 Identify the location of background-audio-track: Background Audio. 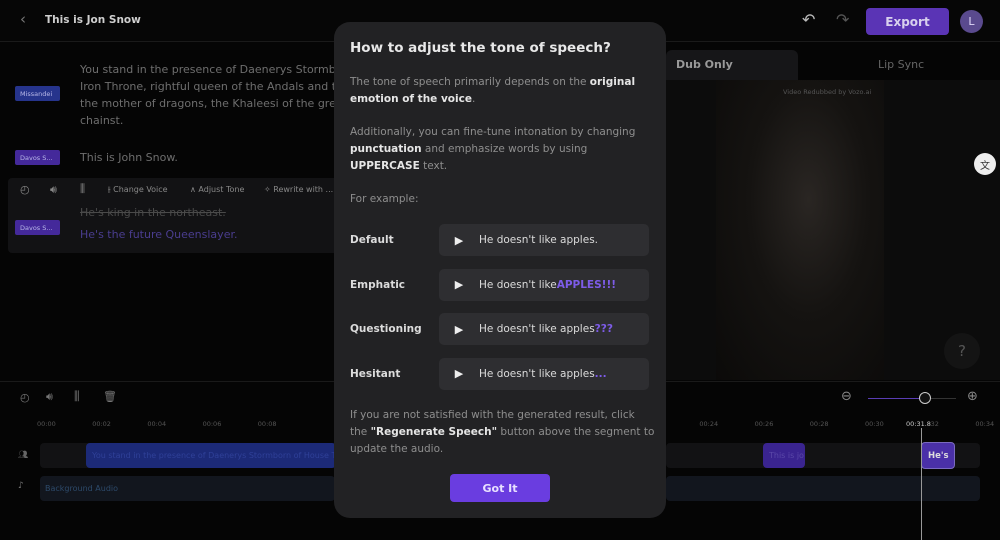
(187, 488).